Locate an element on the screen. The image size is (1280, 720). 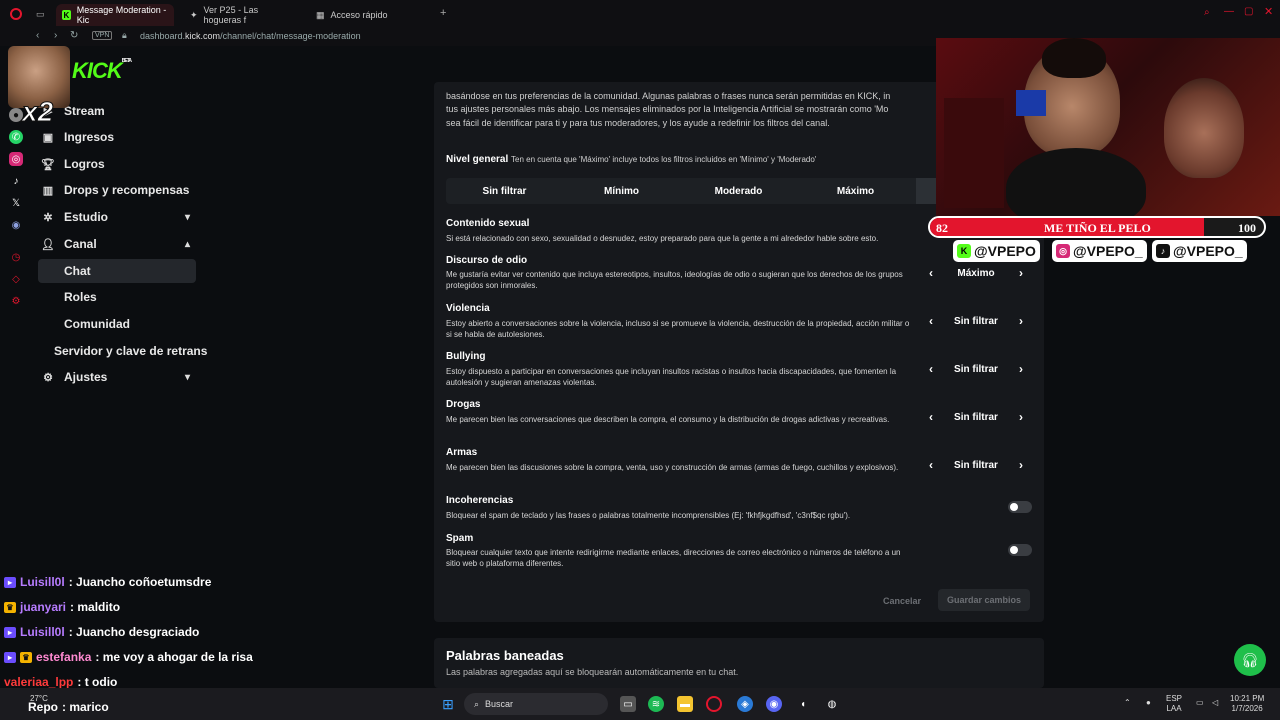
cancel-button: Cancelar is located at coordinates (902, 601).